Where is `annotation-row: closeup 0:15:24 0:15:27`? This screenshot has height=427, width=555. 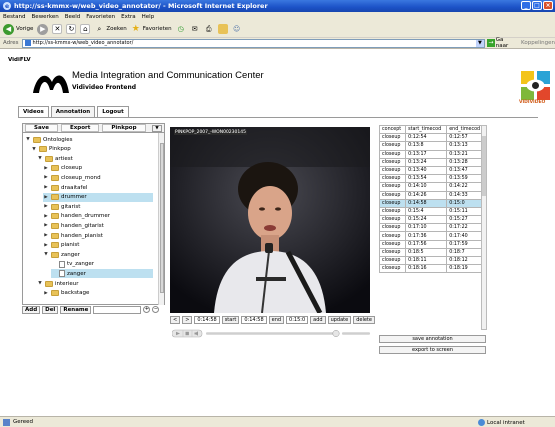
annotation-row: closeup 0:15:24 0:15:27 is located at coordinates (432, 220).